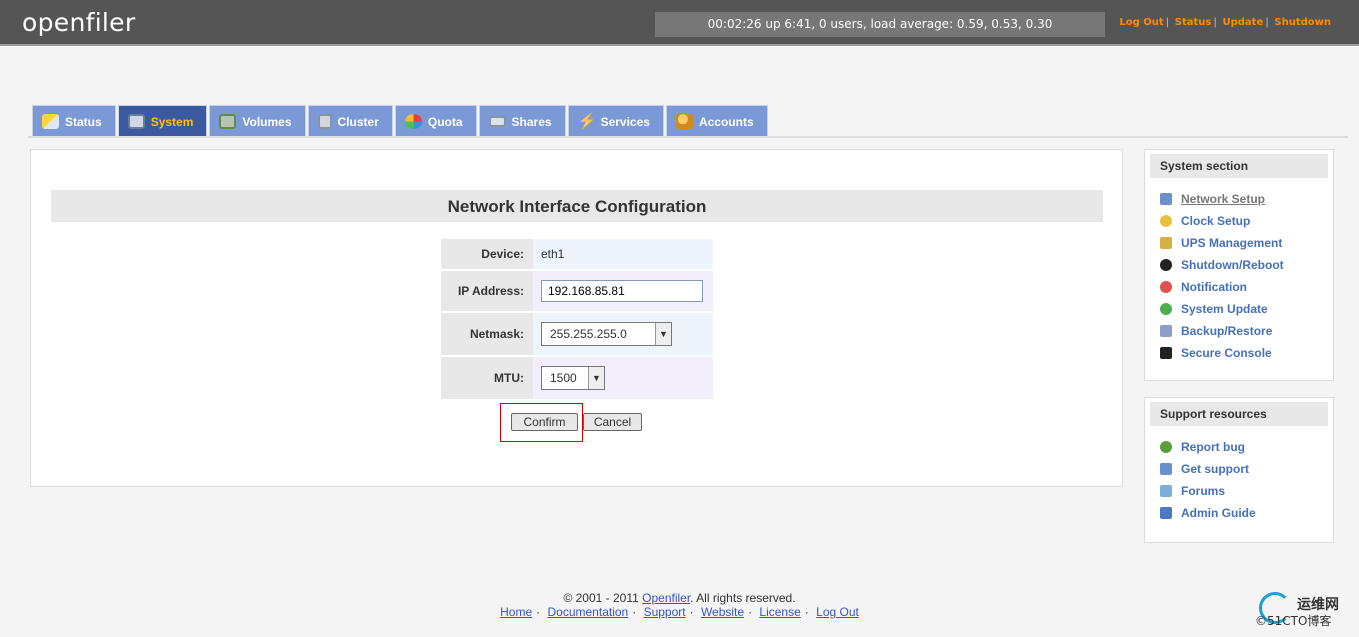 This screenshot has width=1359, height=637. What do you see at coordinates (563, 378) in the screenshot?
I see `mtu-selected: 1500` at bounding box center [563, 378].